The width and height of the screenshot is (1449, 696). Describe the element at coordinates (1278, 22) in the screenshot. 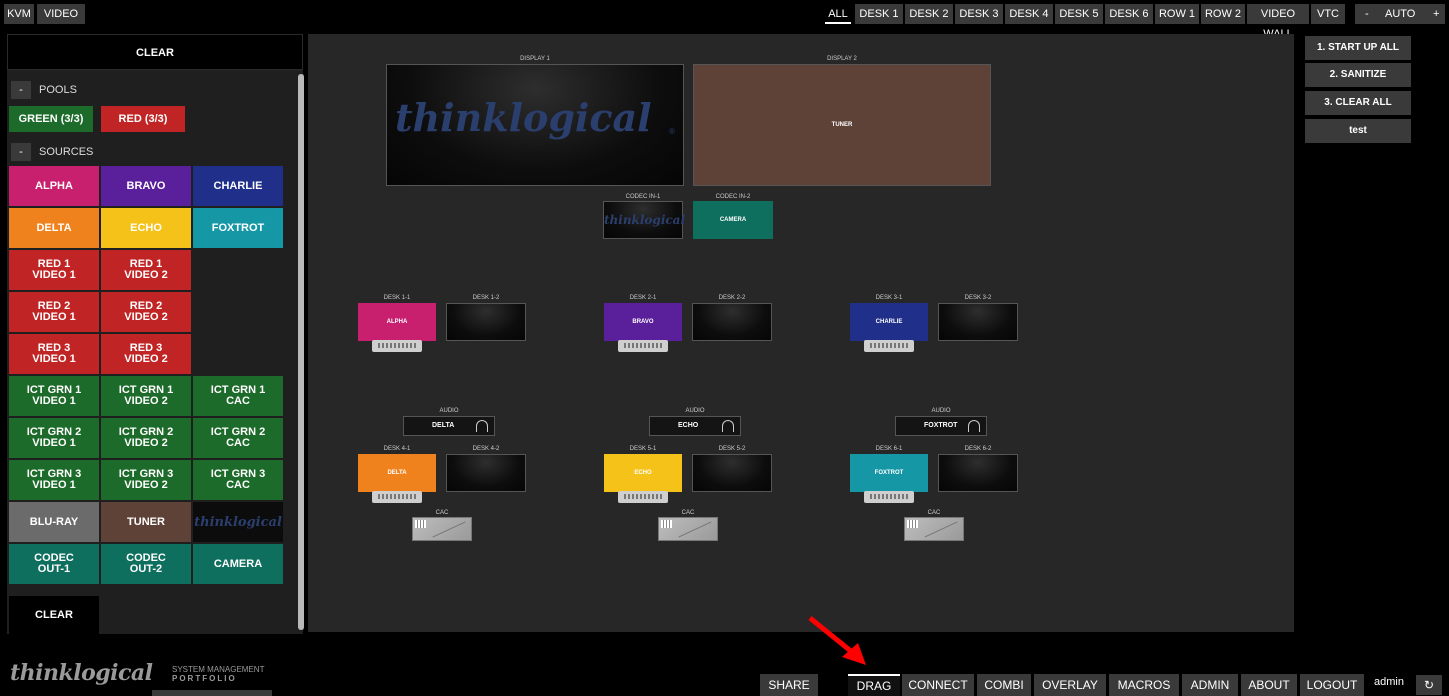

I see `tab-video-wall: VIDEO WALL` at that location.